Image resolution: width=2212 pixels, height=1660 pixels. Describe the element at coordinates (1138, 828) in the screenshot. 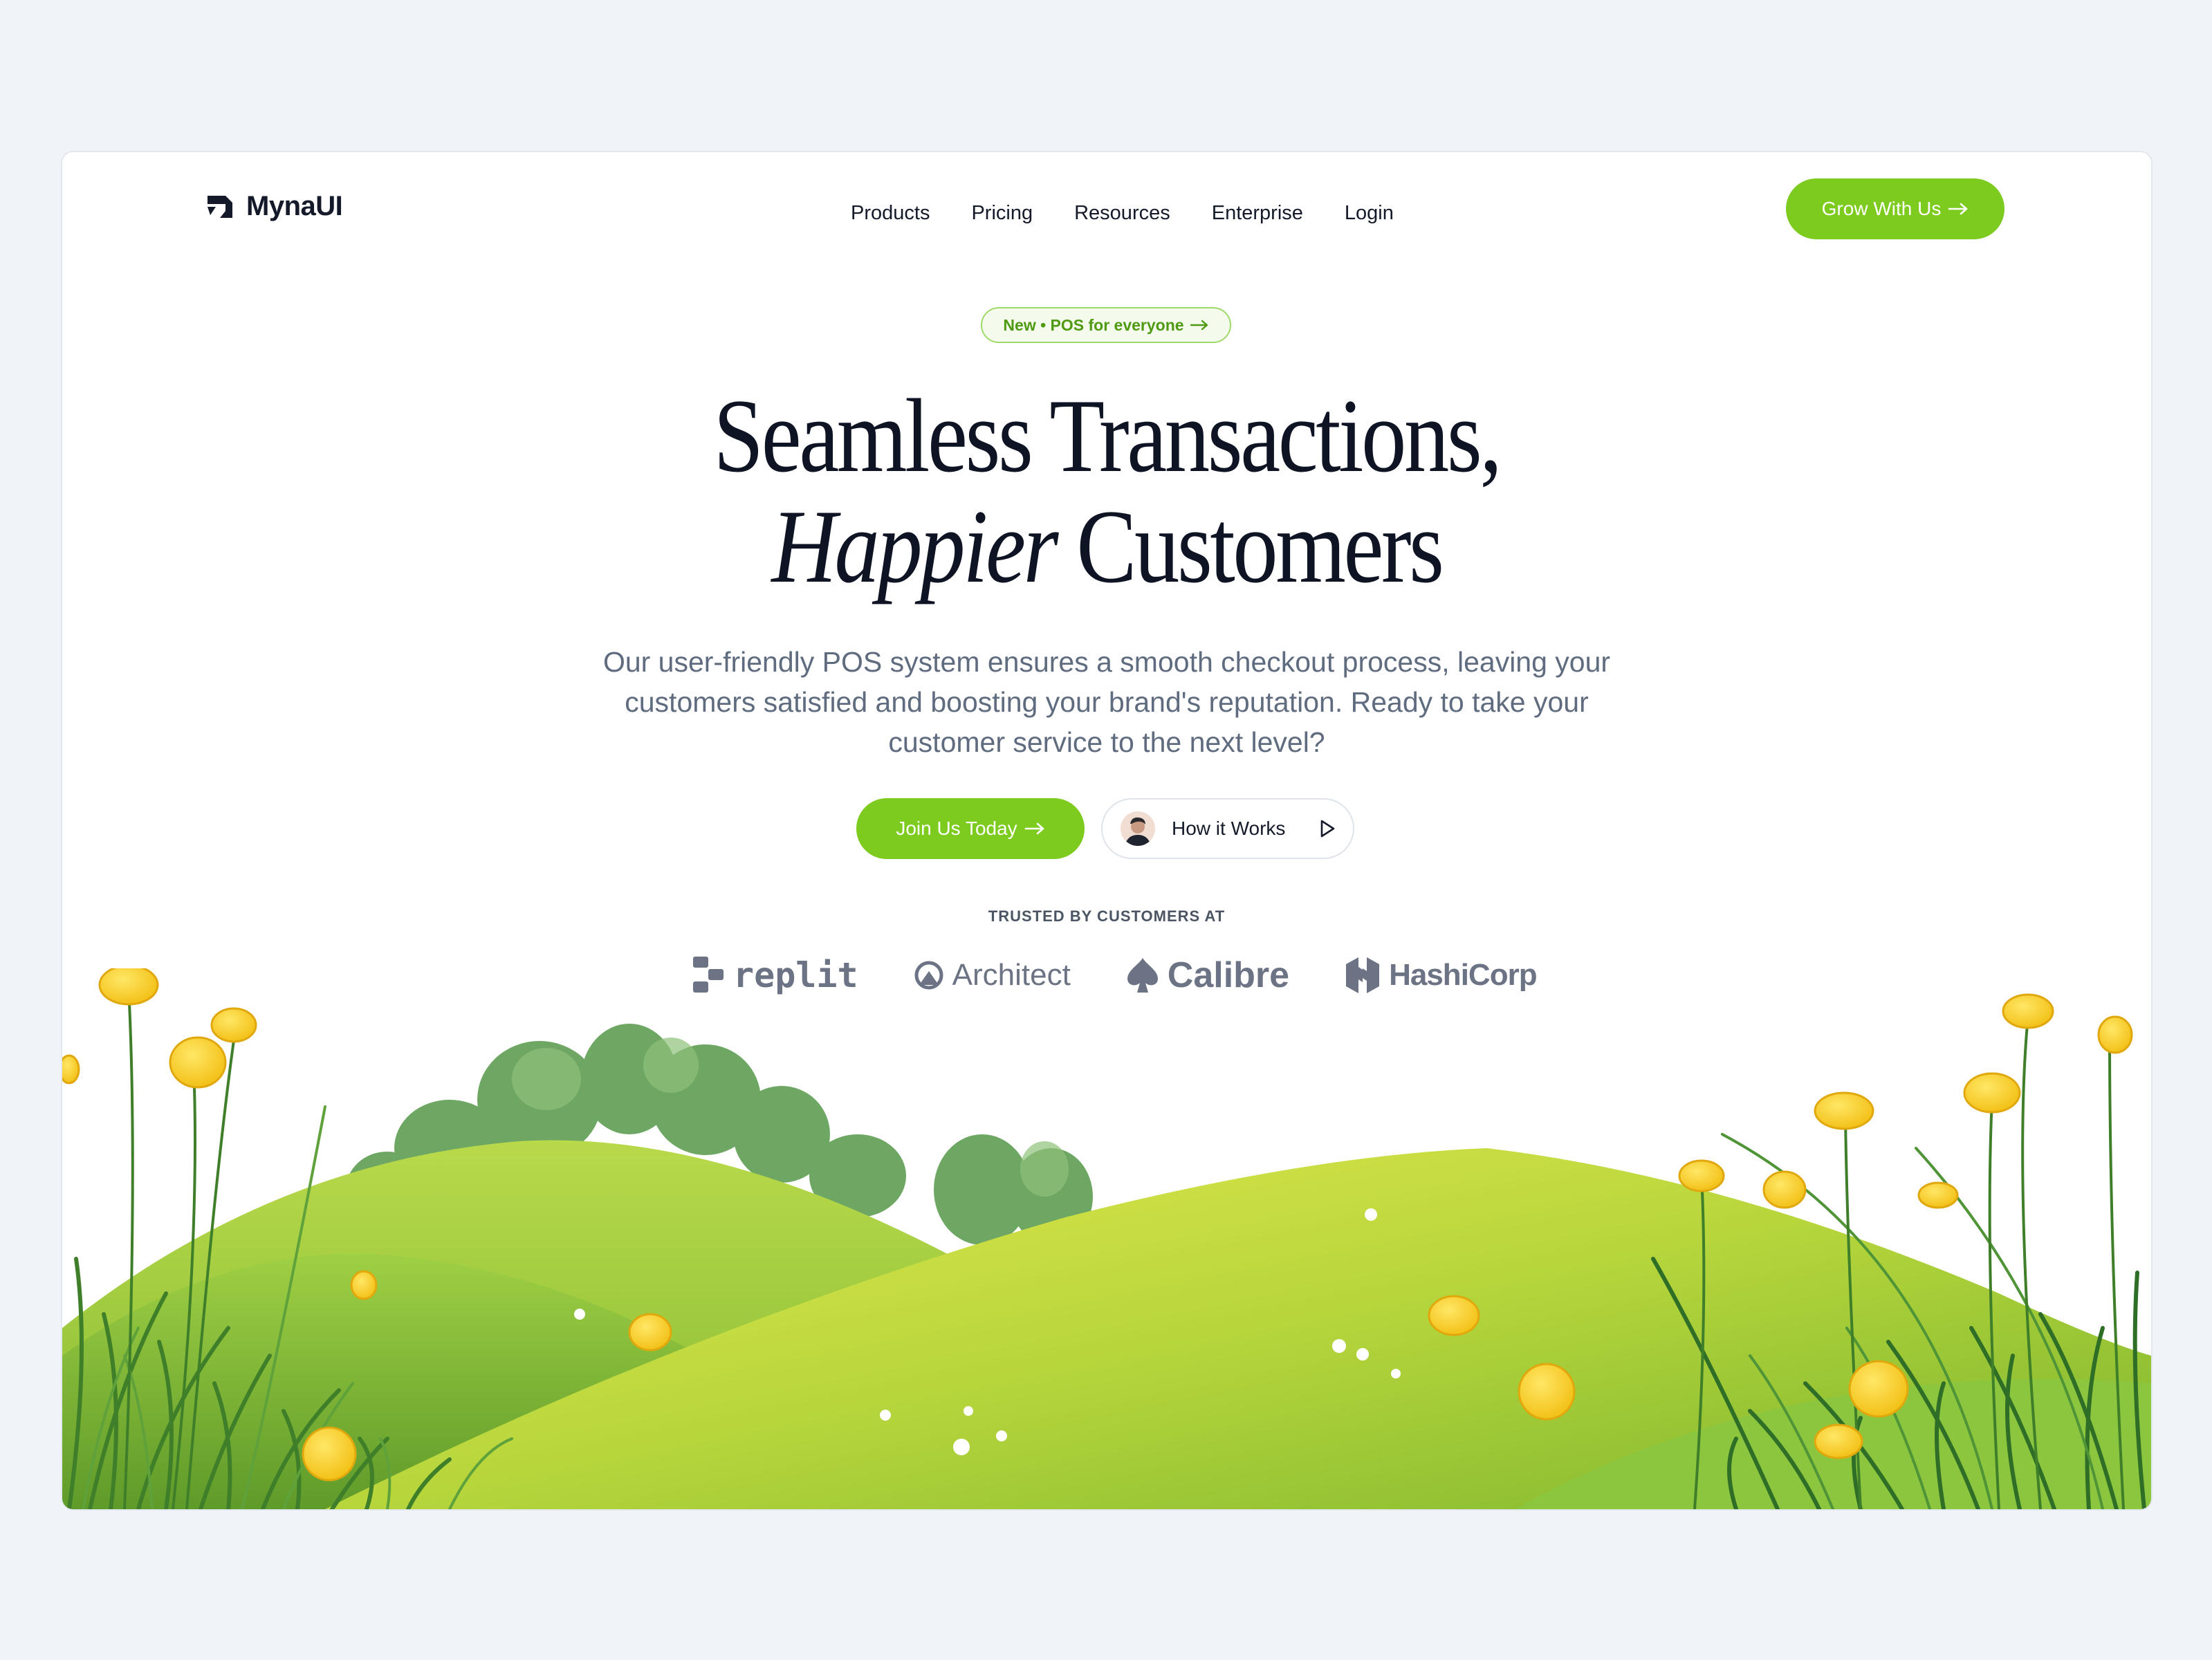

I see `avatar` at that location.